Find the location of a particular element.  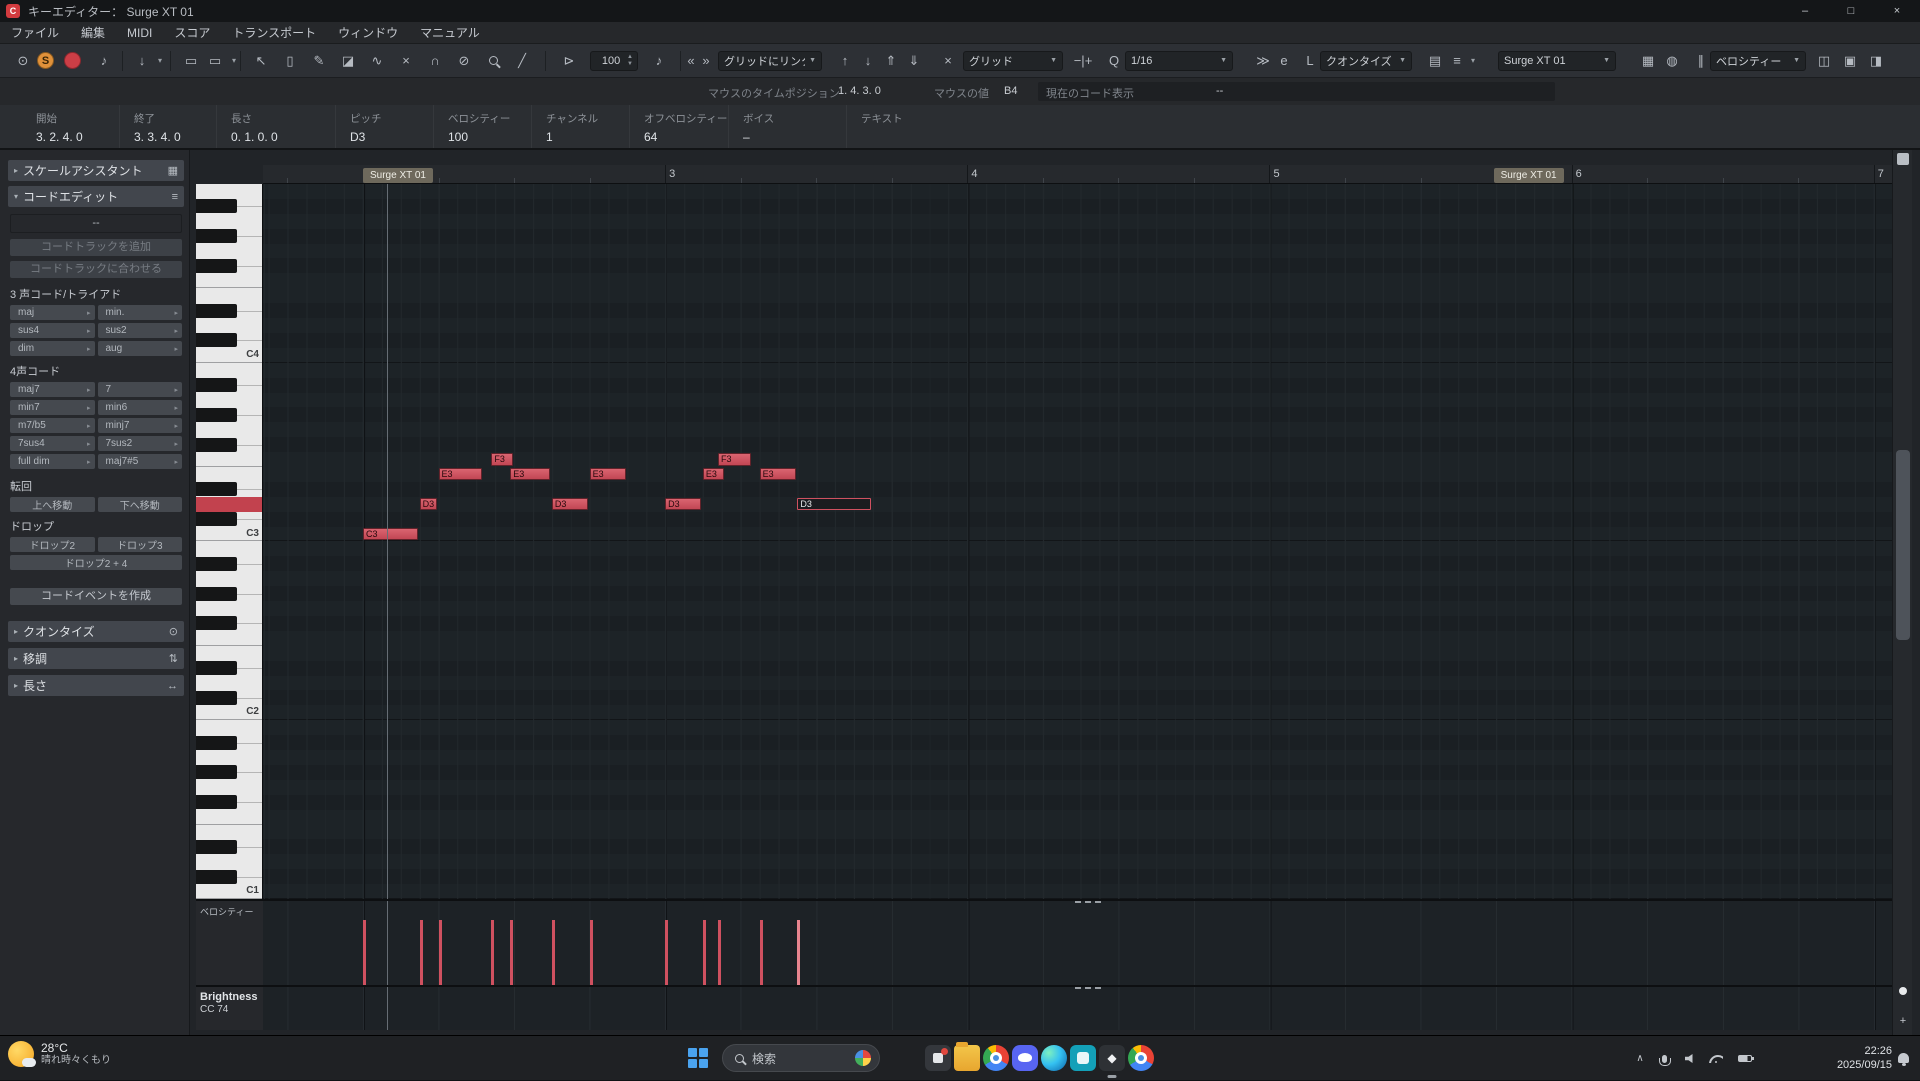

infoline-field-8: テキスト is located at coordinates (1383, 126).